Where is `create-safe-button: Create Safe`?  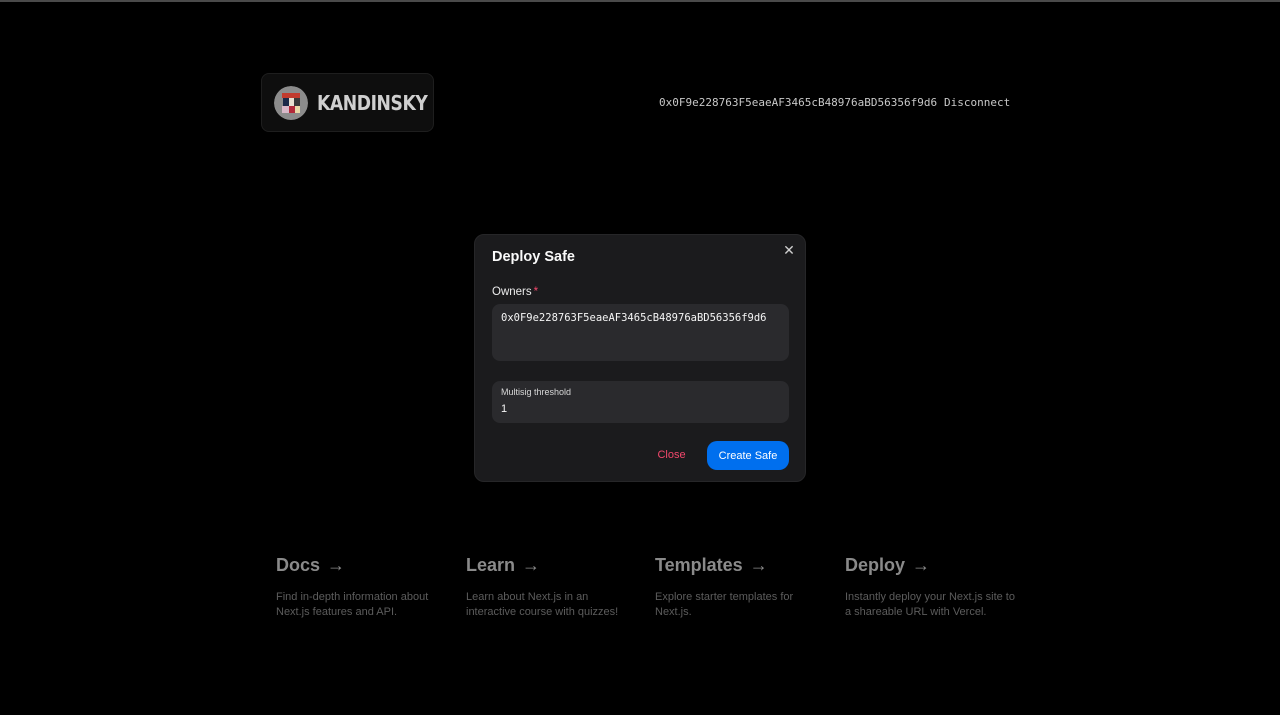
create-safe-button: Create Safe is located at coordinates (748, 455).